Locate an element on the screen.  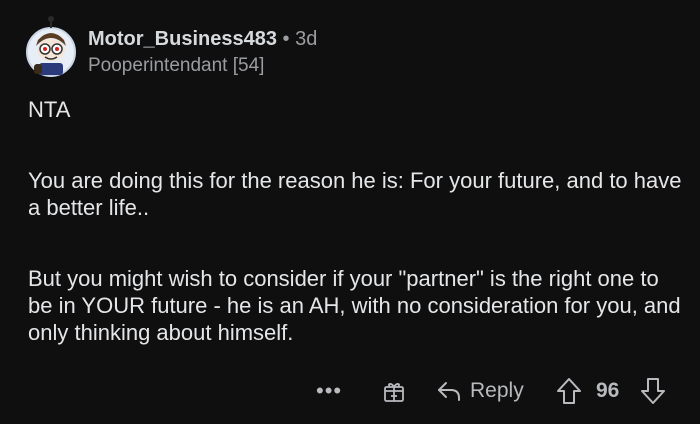
upvote-arrow-icon is located at coordinates (569, 391).